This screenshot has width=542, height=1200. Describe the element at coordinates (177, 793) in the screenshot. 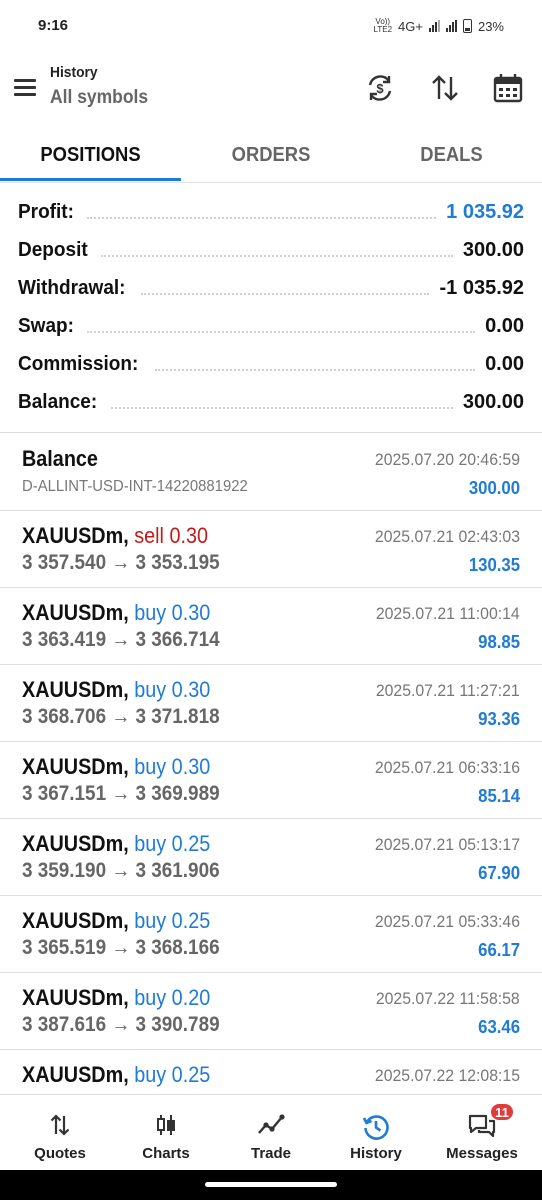

I see `close-price: 3 369.989` at that location.